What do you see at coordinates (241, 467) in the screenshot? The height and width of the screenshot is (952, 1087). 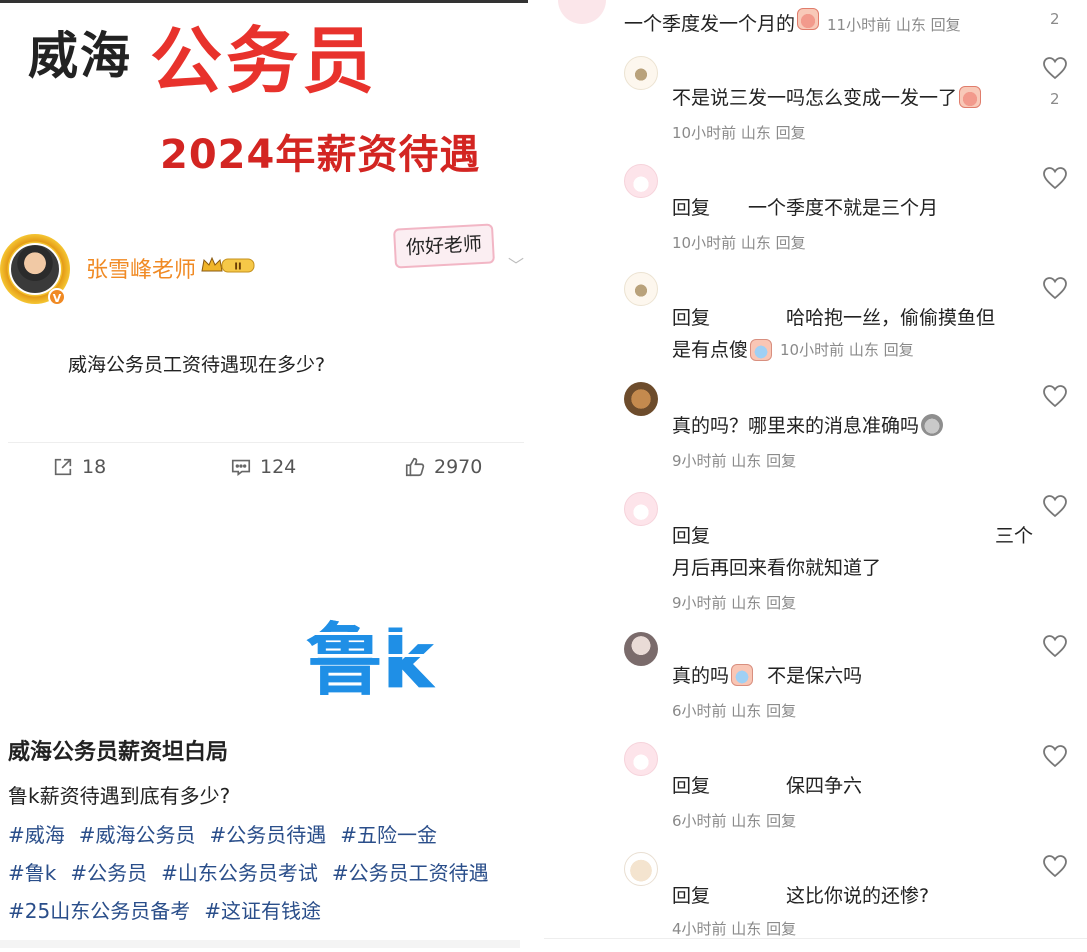 I see `comment-icon` at bounding box center [241, 467].